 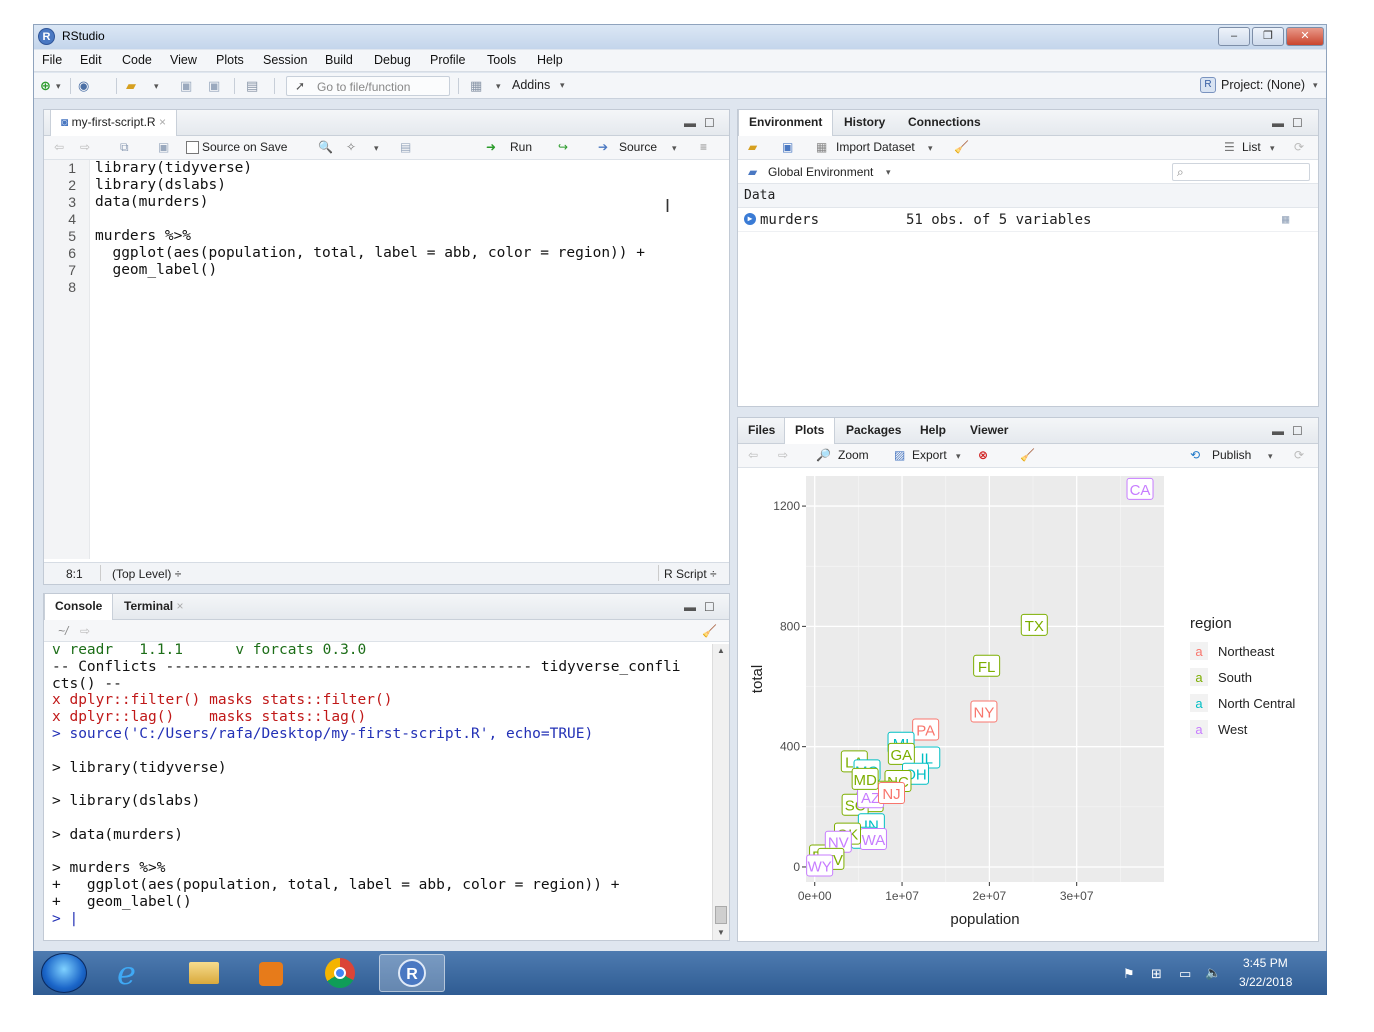 I want to click on source-on-save-checkbox, so click(x=192, y=147).